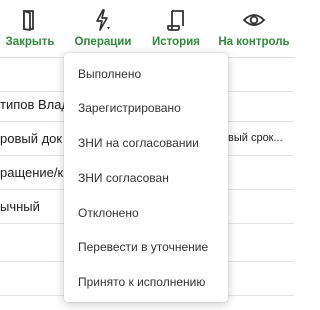  I want to click on menu-item-registered: Зарегистрировано, so click(146, 108).